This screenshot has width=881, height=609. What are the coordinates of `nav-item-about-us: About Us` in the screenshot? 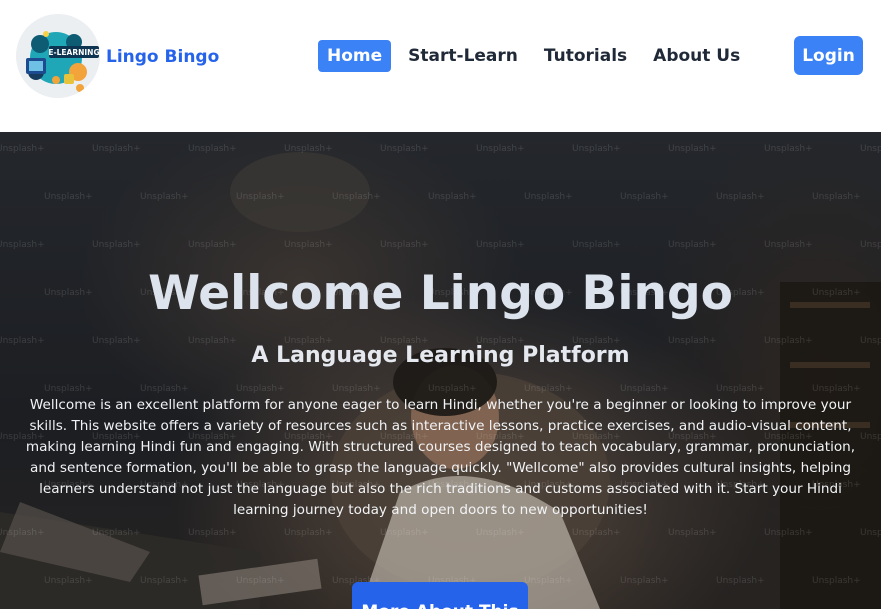 It's located at (696, 56).